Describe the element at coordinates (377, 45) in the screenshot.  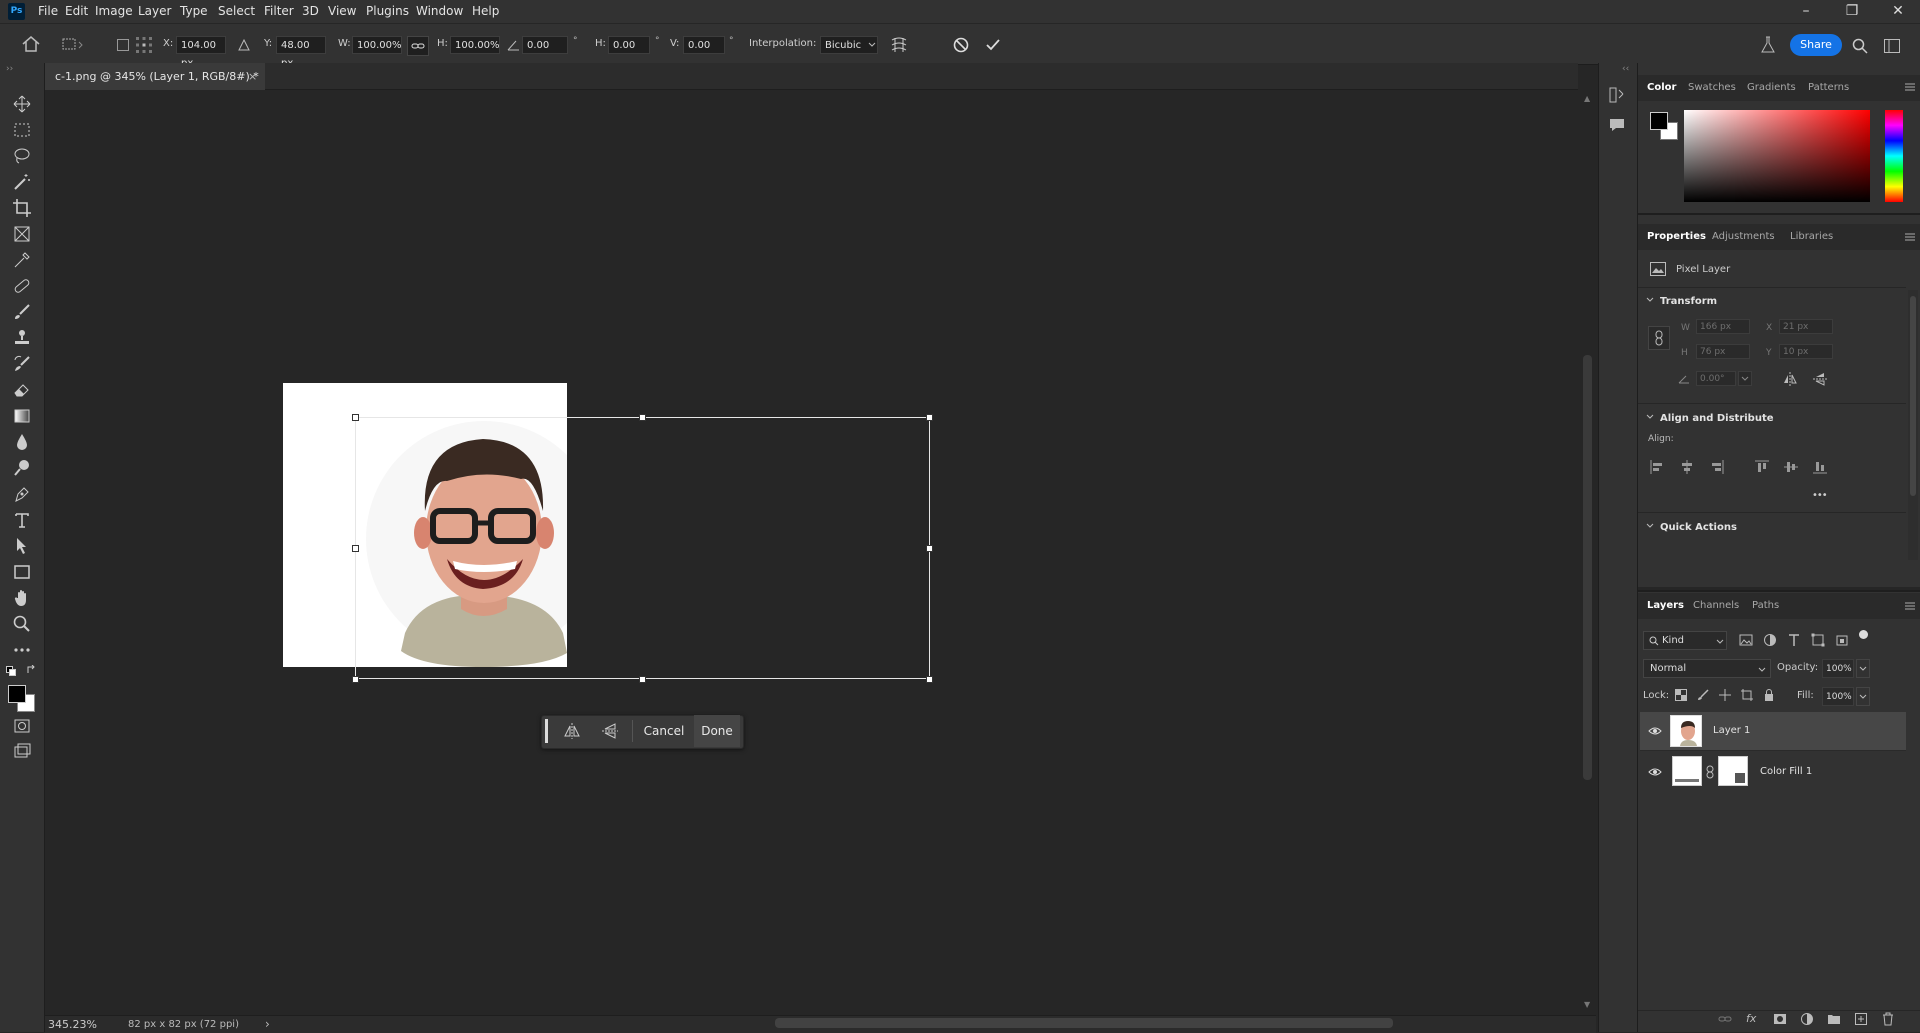
I see `width-scale-field: 100.00%` at that location.